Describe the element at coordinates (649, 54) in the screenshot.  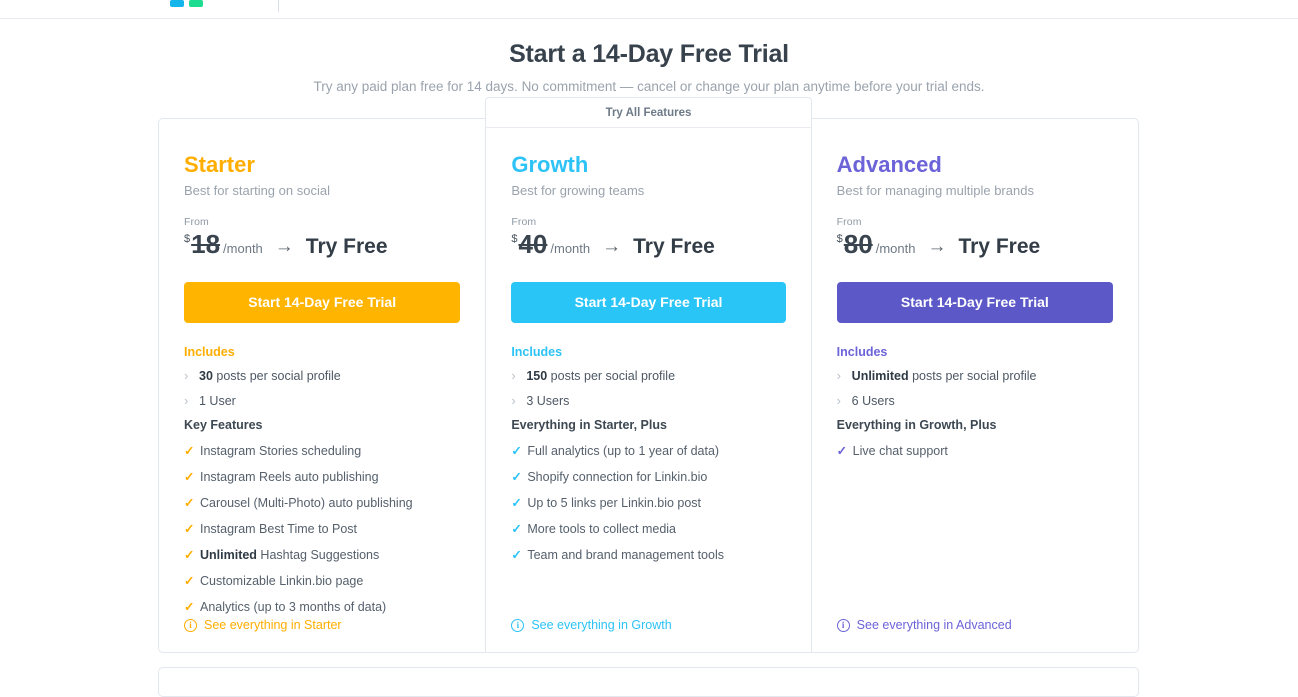
I see `page-title: Start a 14-Day Free Trial` at that location.